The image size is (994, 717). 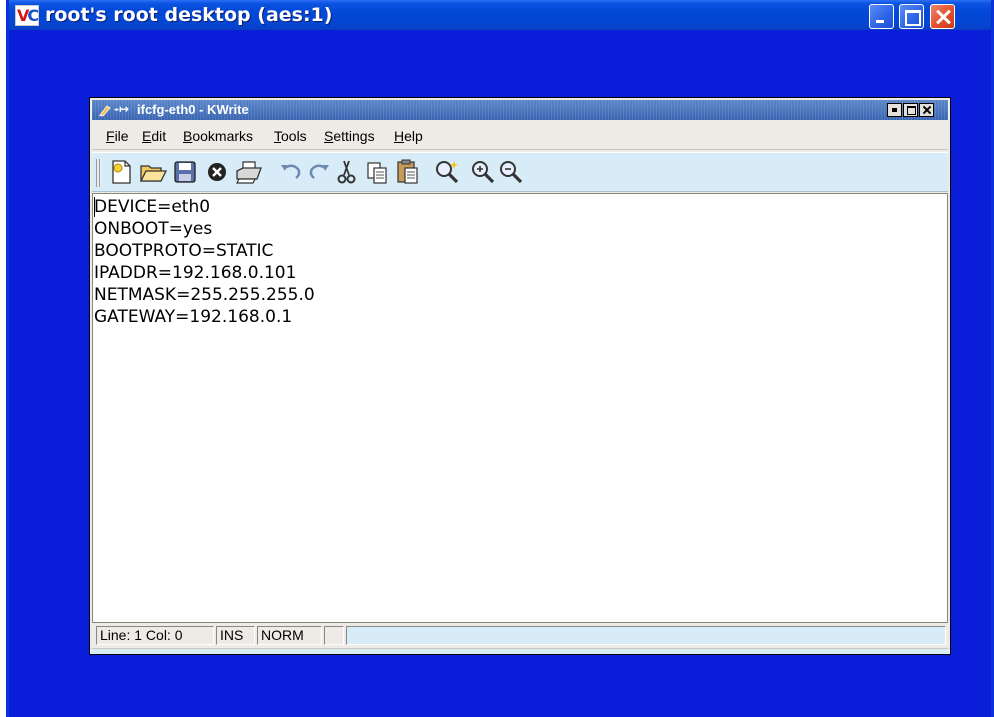 What do you see at coordinates (154, 136) in the screenshot?
I see `menu-edit: Edit` at bounding box center [154, 136].